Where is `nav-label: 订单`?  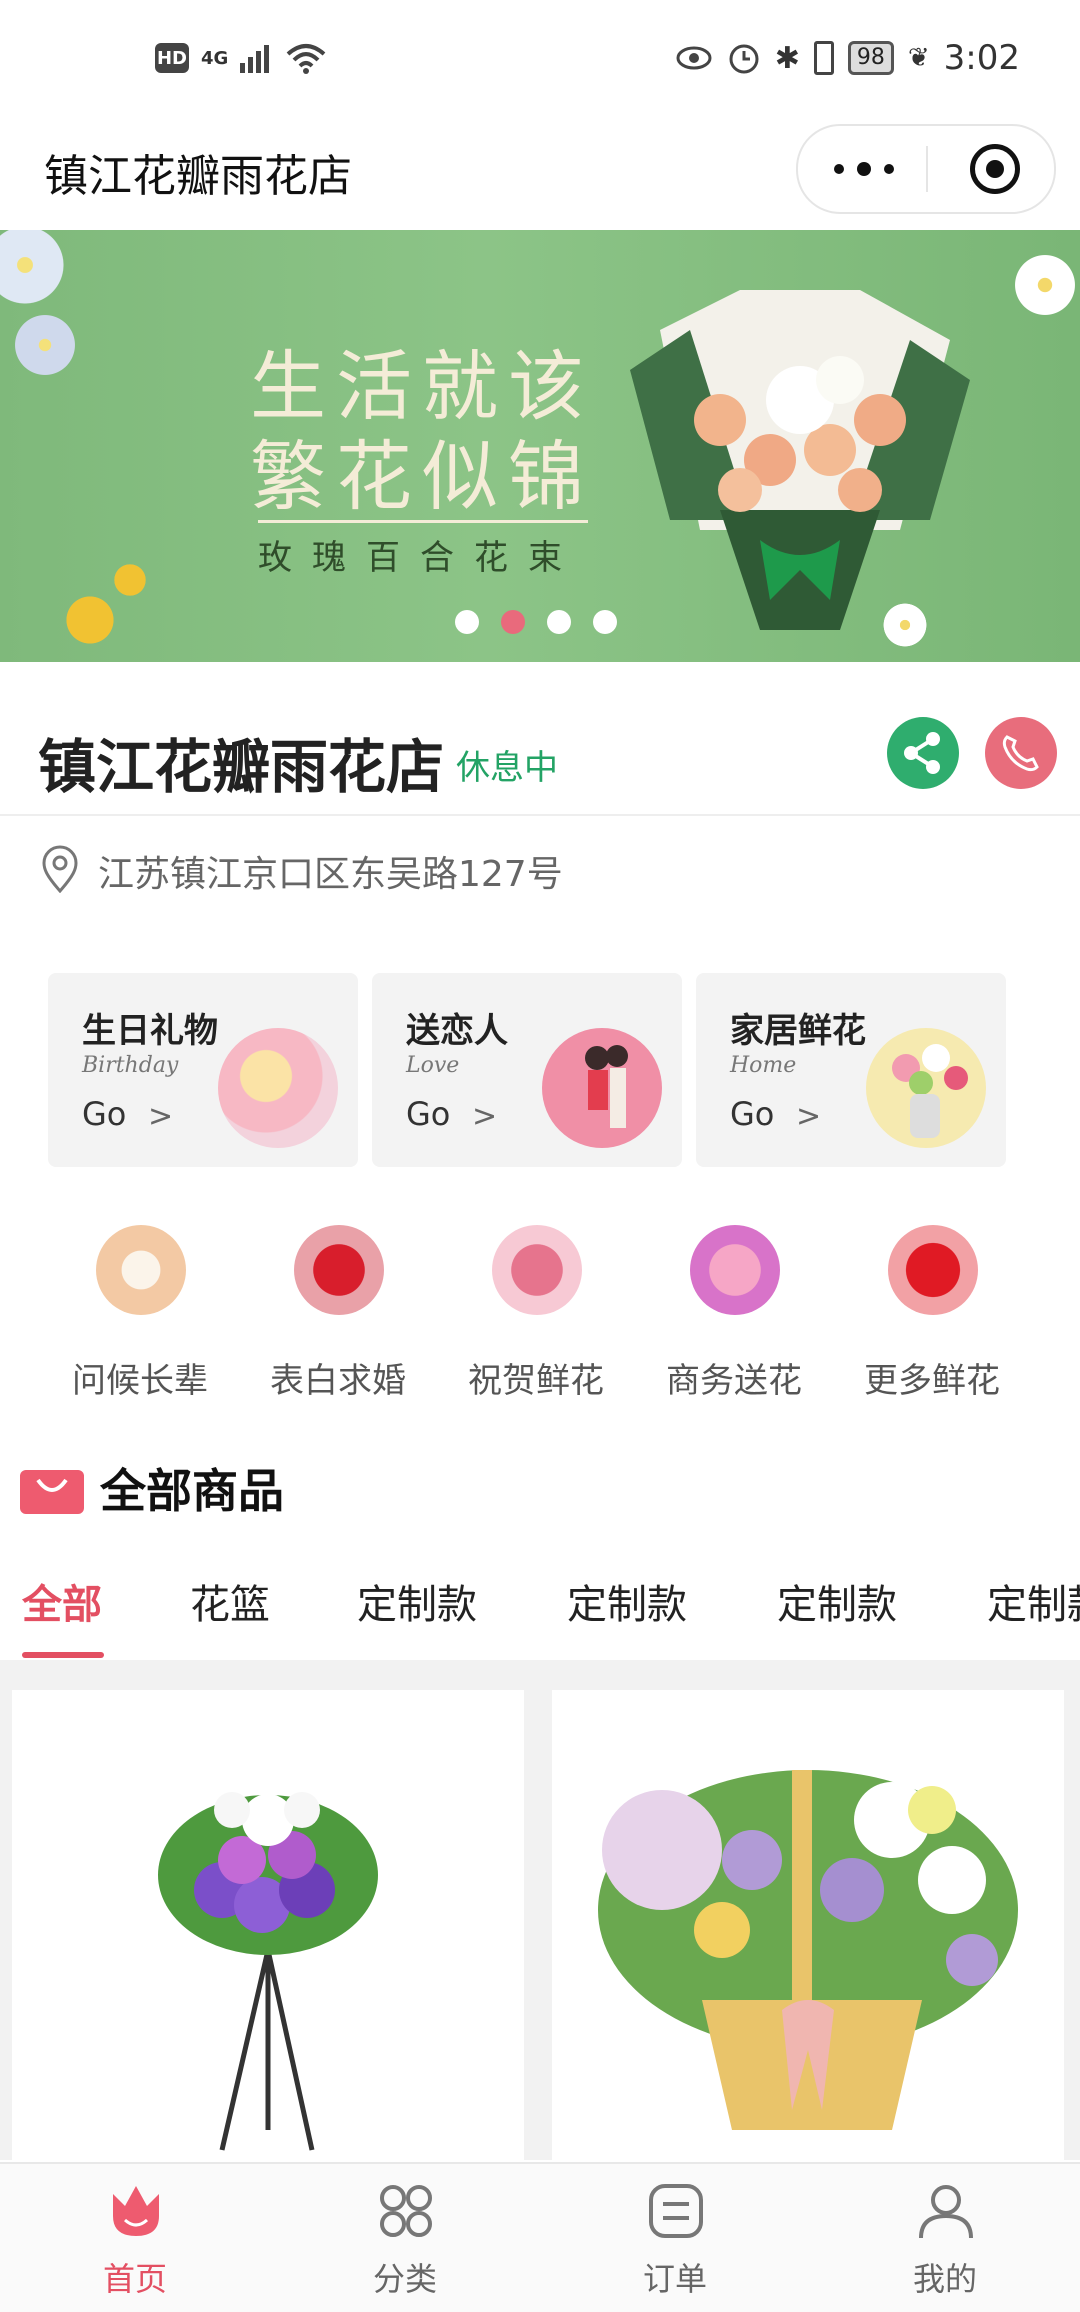
nav-label: 订单 is located at coordinates (674, 2279).